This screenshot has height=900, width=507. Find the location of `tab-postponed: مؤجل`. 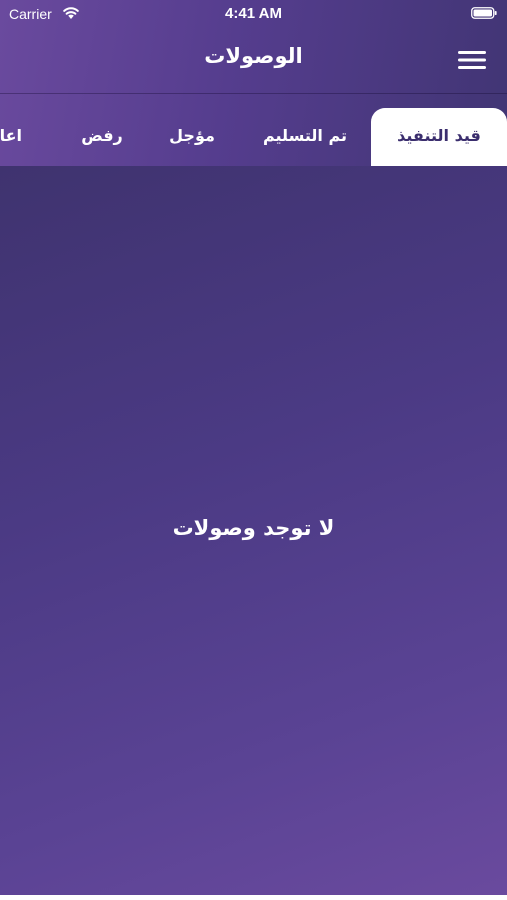

tab-postponed: مؤجل is located at coordinates (192, 137).